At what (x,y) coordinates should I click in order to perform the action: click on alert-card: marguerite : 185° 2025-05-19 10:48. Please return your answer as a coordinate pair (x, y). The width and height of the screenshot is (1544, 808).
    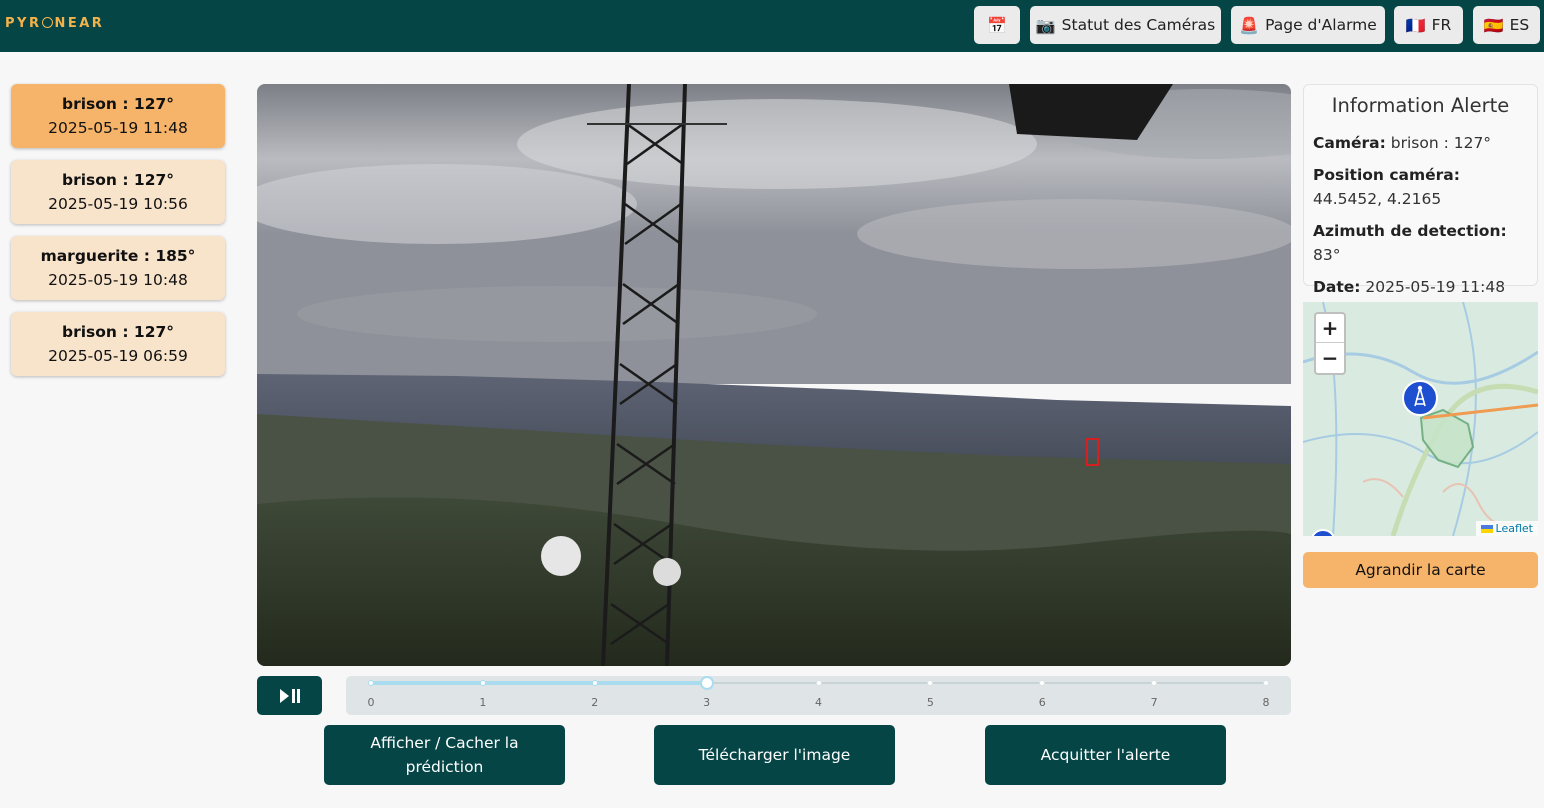
    Looking at the image, I should click on (118, 268).